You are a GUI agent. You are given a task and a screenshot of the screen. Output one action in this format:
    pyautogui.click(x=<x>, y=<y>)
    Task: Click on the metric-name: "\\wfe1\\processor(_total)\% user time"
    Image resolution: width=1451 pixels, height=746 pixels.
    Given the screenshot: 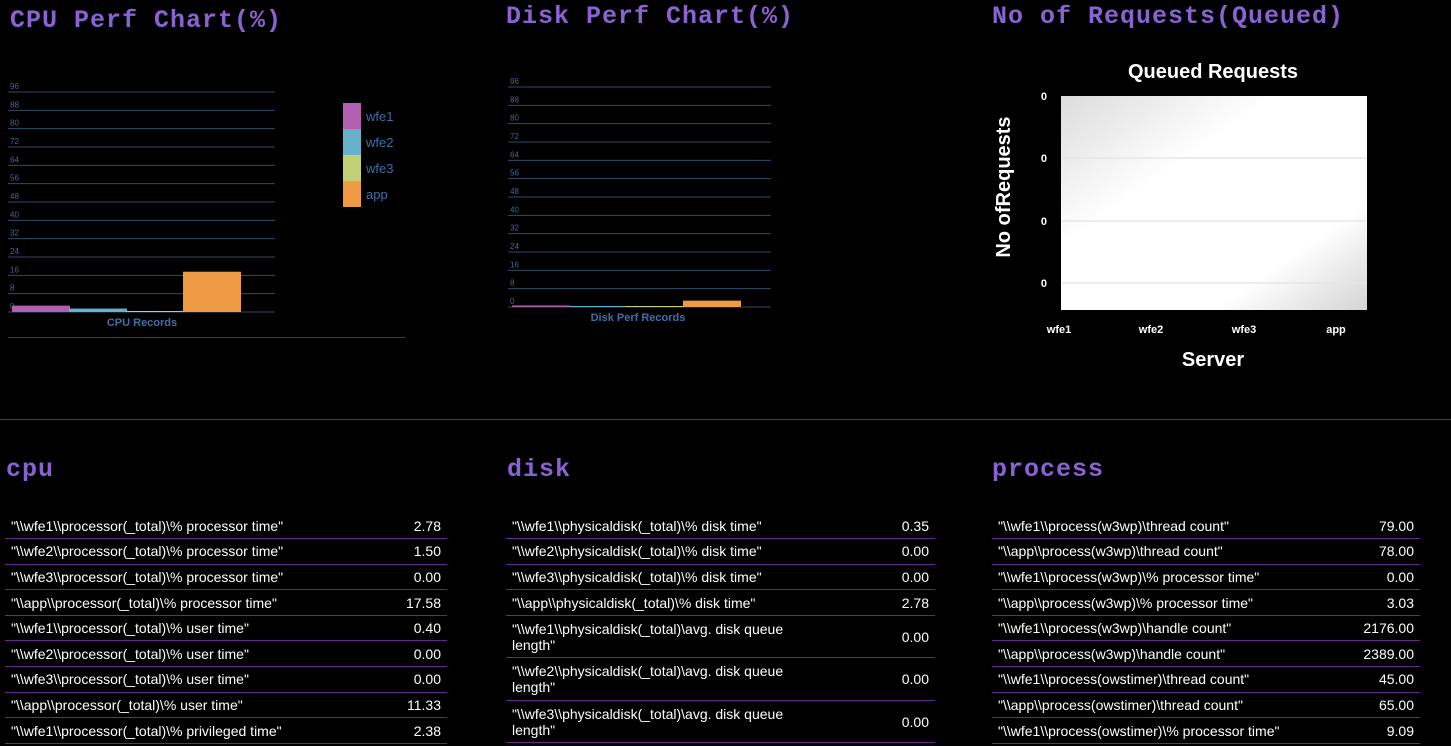 What is the action you would take?
    pyautogui.click(x=171, y=628)
    